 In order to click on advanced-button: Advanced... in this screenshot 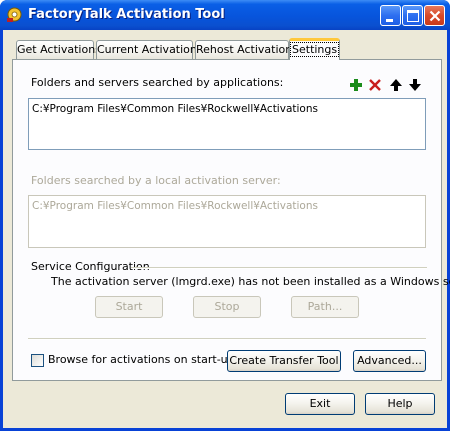, I will do `click(389, 361)`.